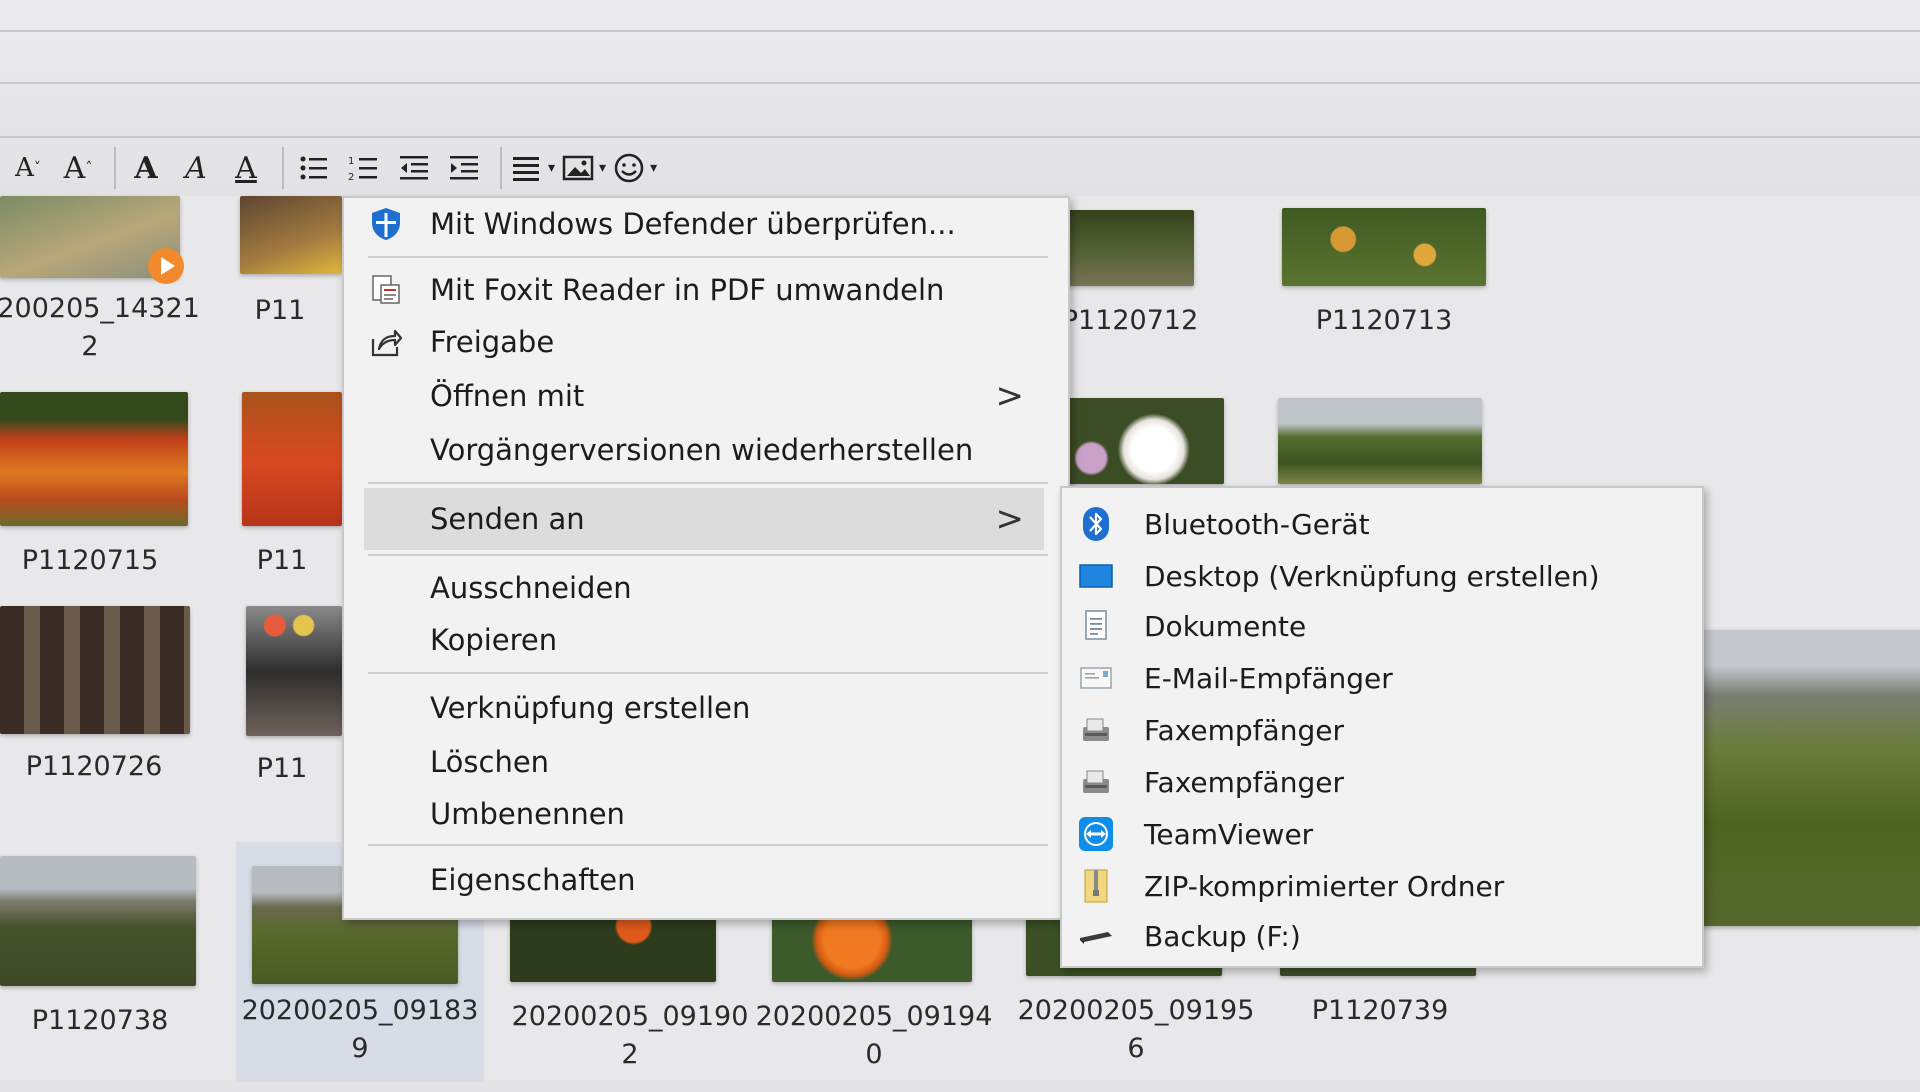  What do you see at coordinates (1136, 1029) in the screenshot?
I see `file-name: 20200205_09195 6` at bounding box center [1136, 1029].